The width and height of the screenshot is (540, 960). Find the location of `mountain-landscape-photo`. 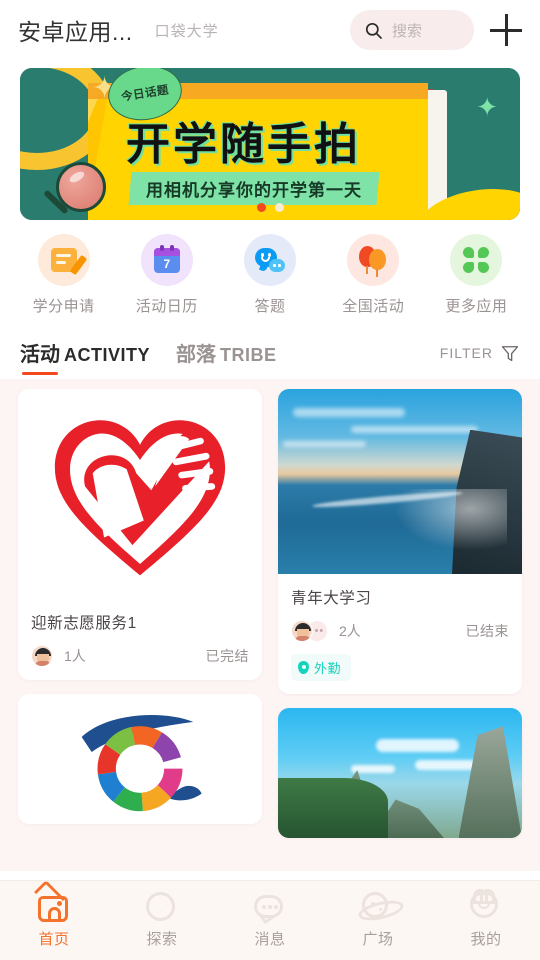

mountain-landscape-photo is located at coordinates (400, 773).